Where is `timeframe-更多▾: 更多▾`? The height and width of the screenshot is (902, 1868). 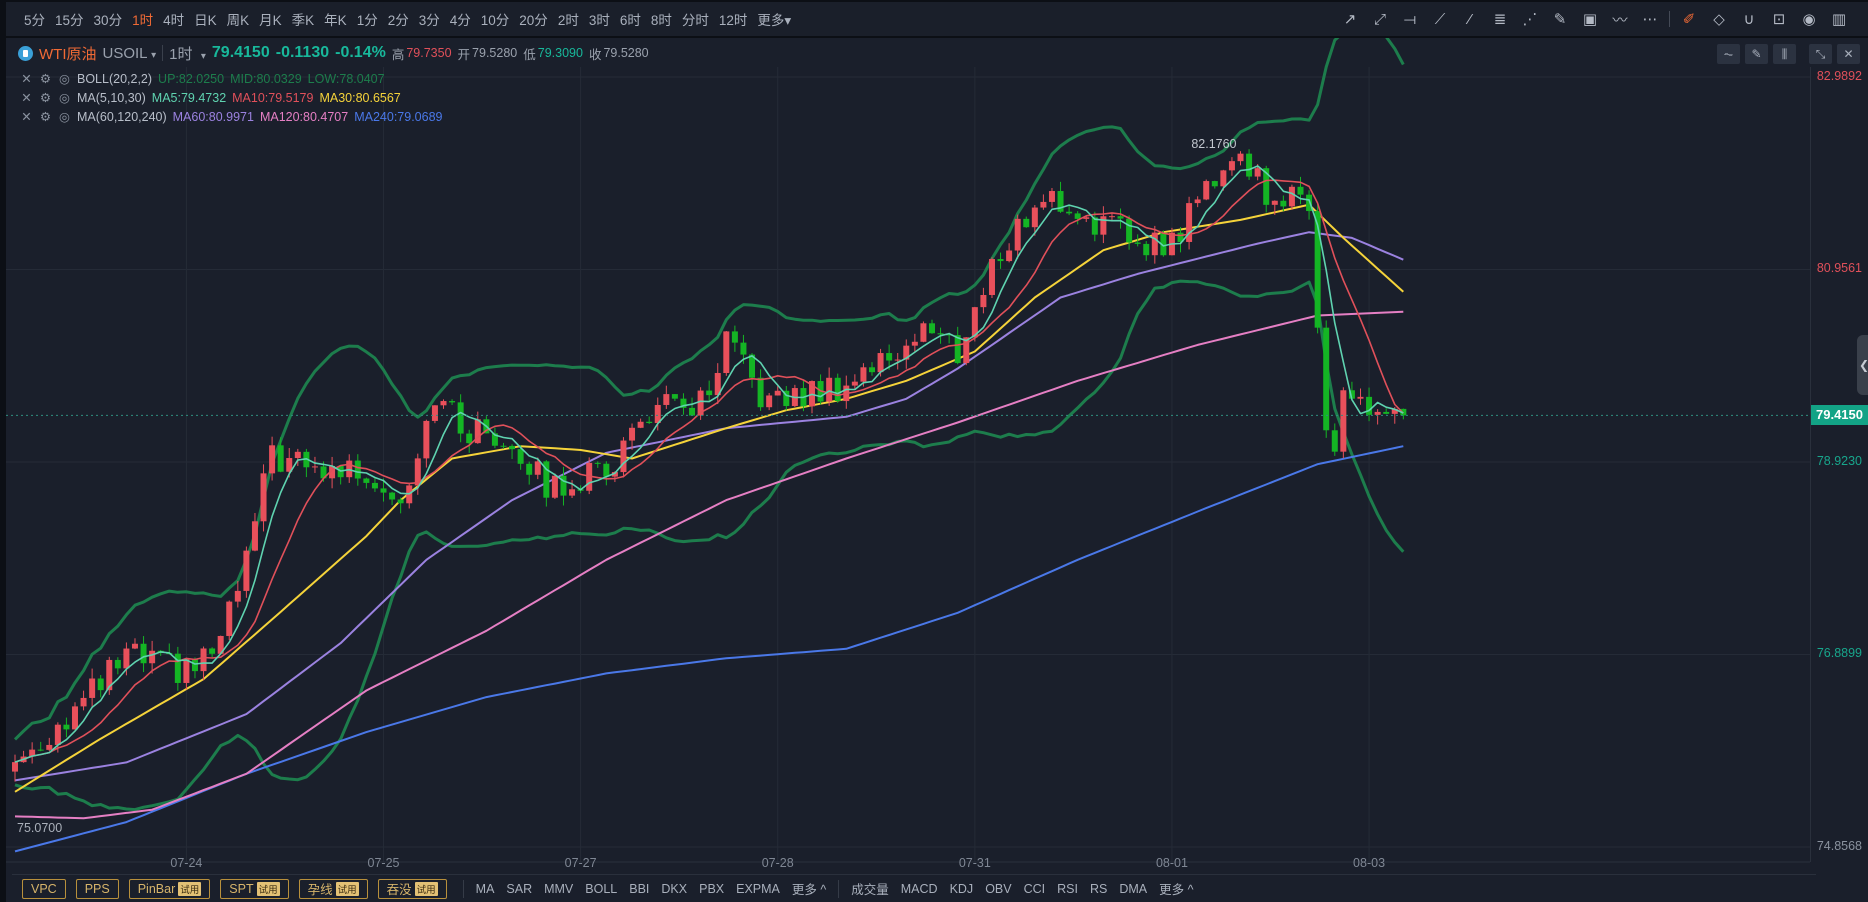 timeframe-更多▾: 更多▾ is located at coordinates (774, 19).